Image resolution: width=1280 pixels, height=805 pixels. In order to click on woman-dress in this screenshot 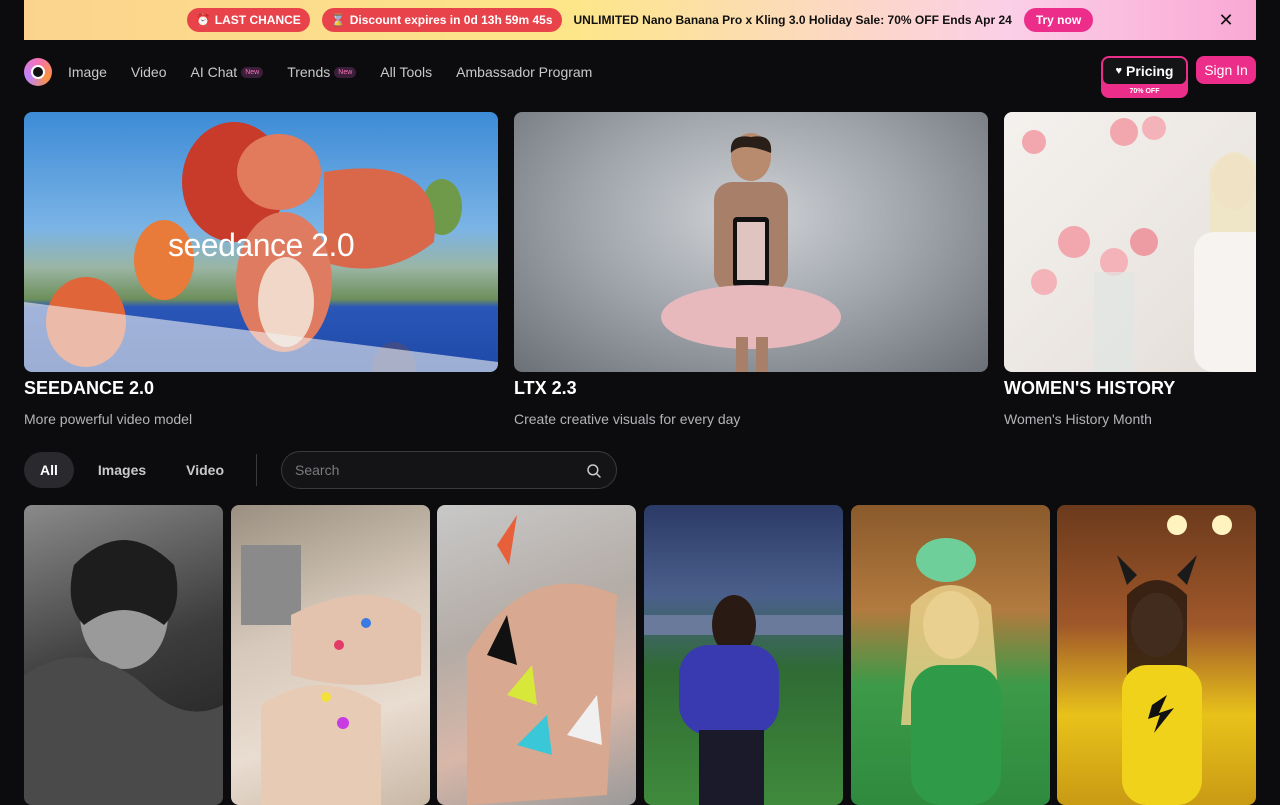, I will do `click(1225, 302)`.